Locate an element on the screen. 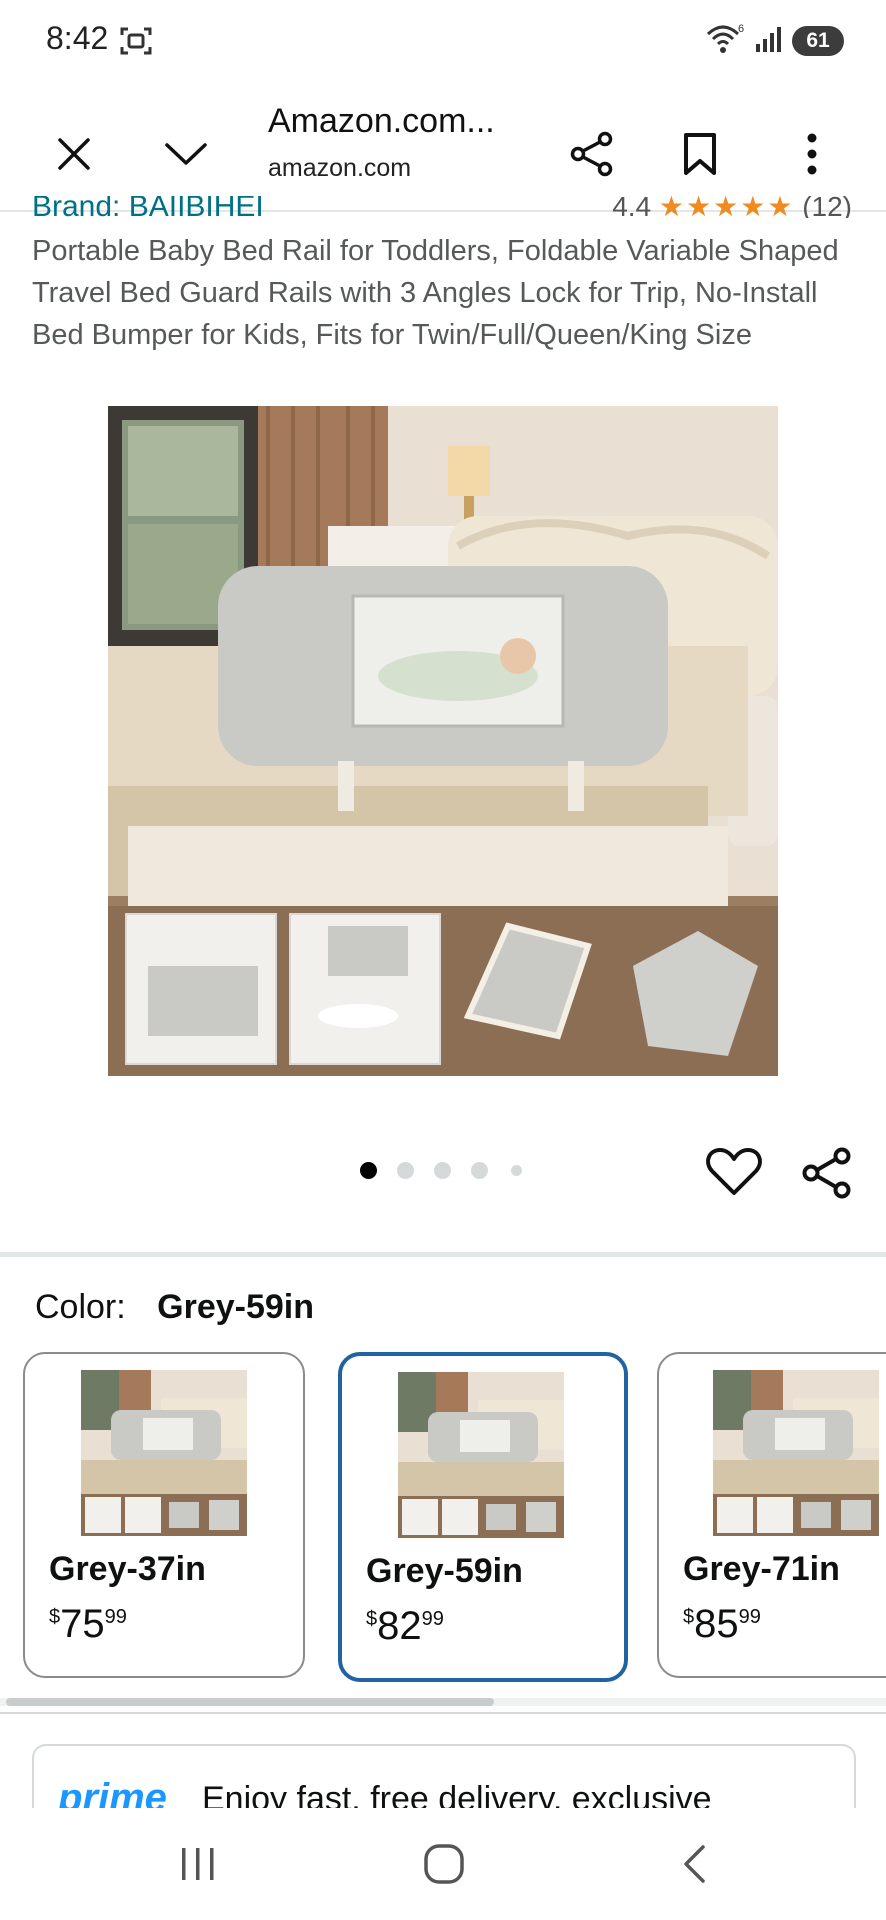  share-product-button is located at coordinates (827, 1173).